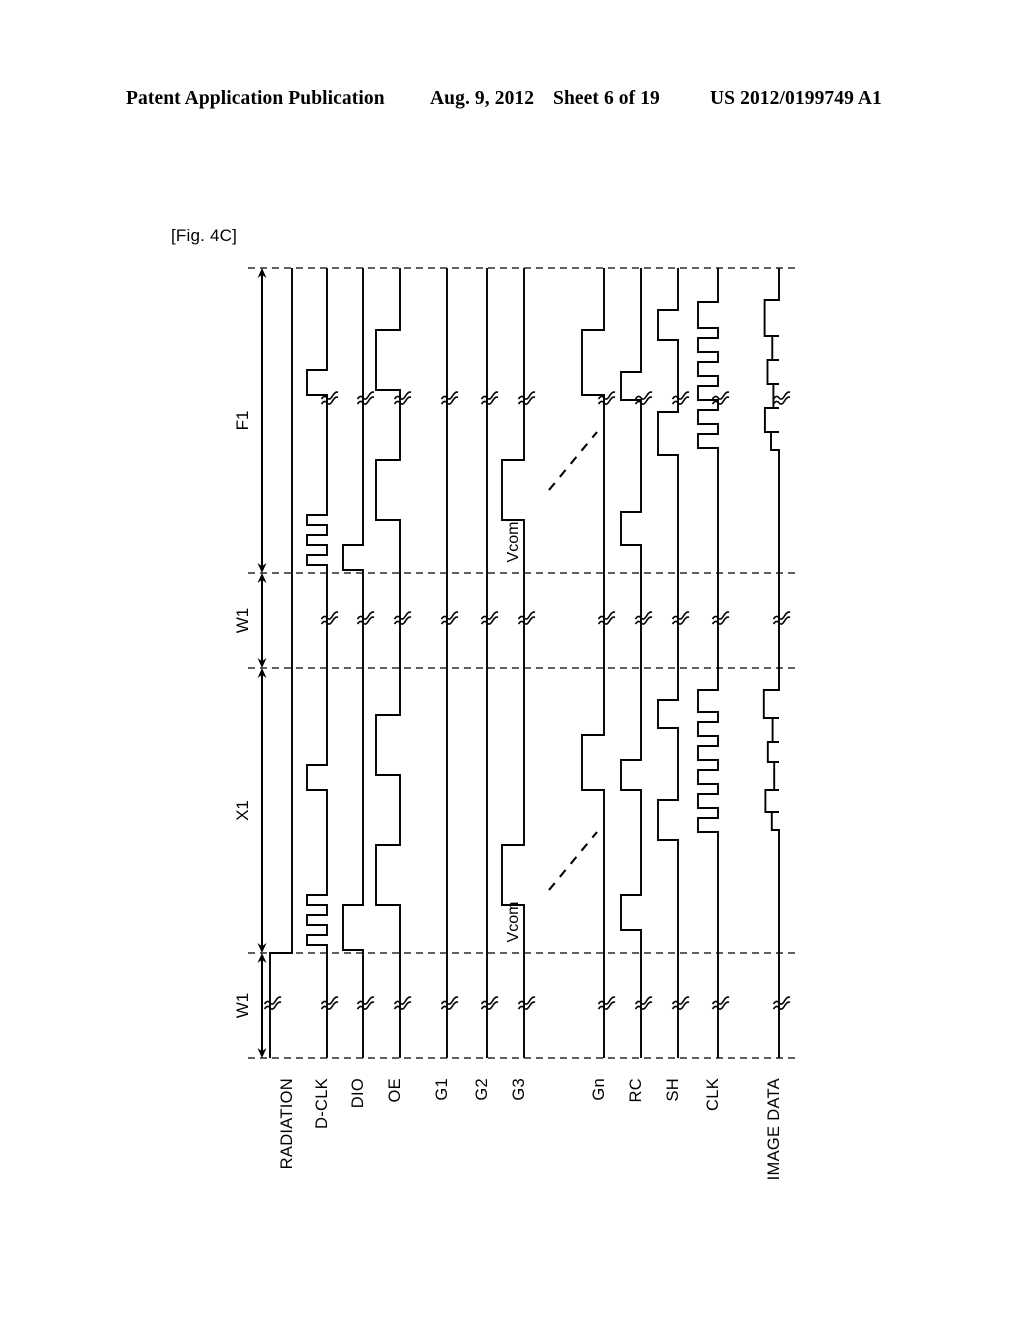 This screenshot has width=1024, height=1320. Describe the element at coordinates (713, 1094) in the screenshot. I see `signal-label-clk: CLK` at that location.